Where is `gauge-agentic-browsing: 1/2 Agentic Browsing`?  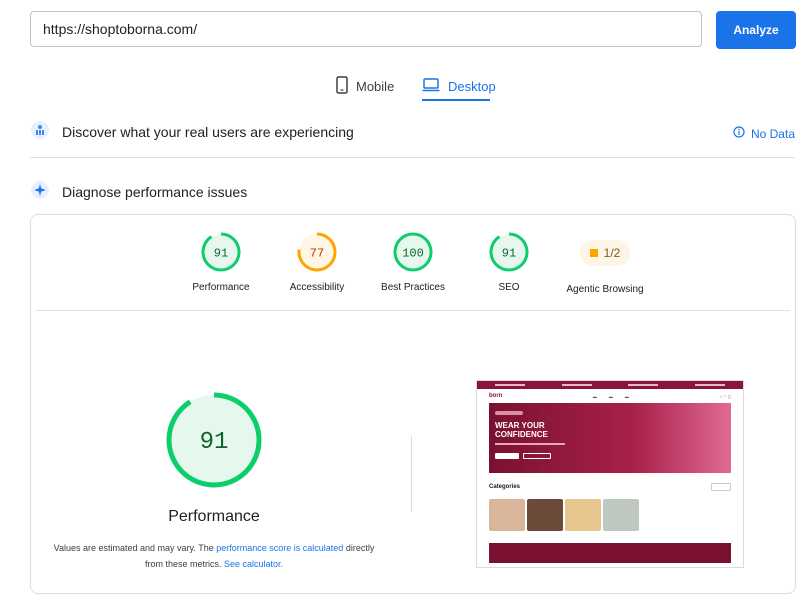
gauge-agentic-browsing: 1/2 Agentic Browsing is located at coordinates (605, 263).